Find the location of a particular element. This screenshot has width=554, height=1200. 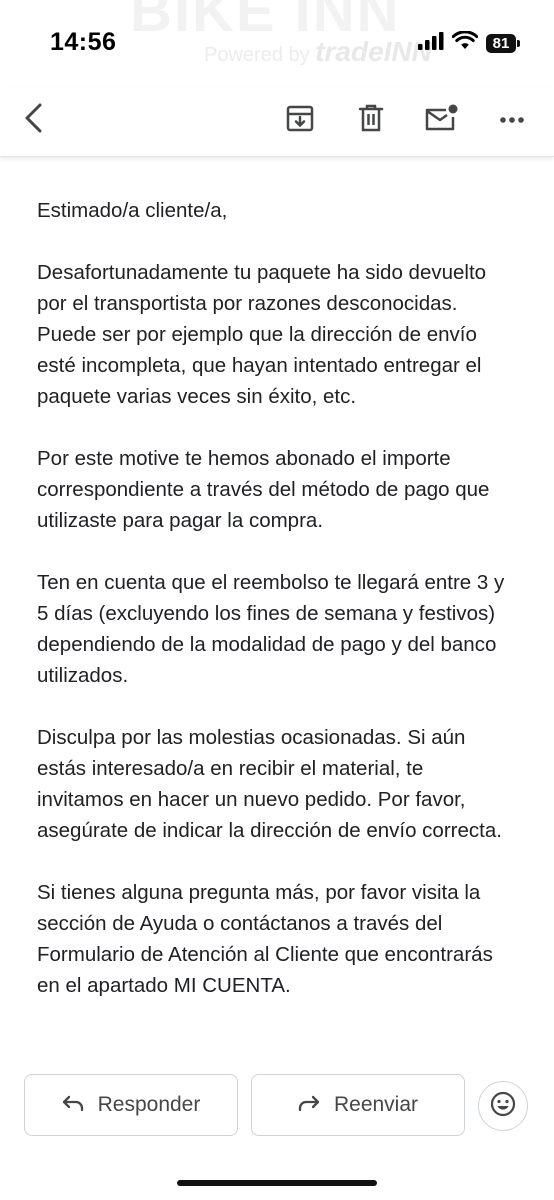

home-indicator is located at coordinates (277, 1183).